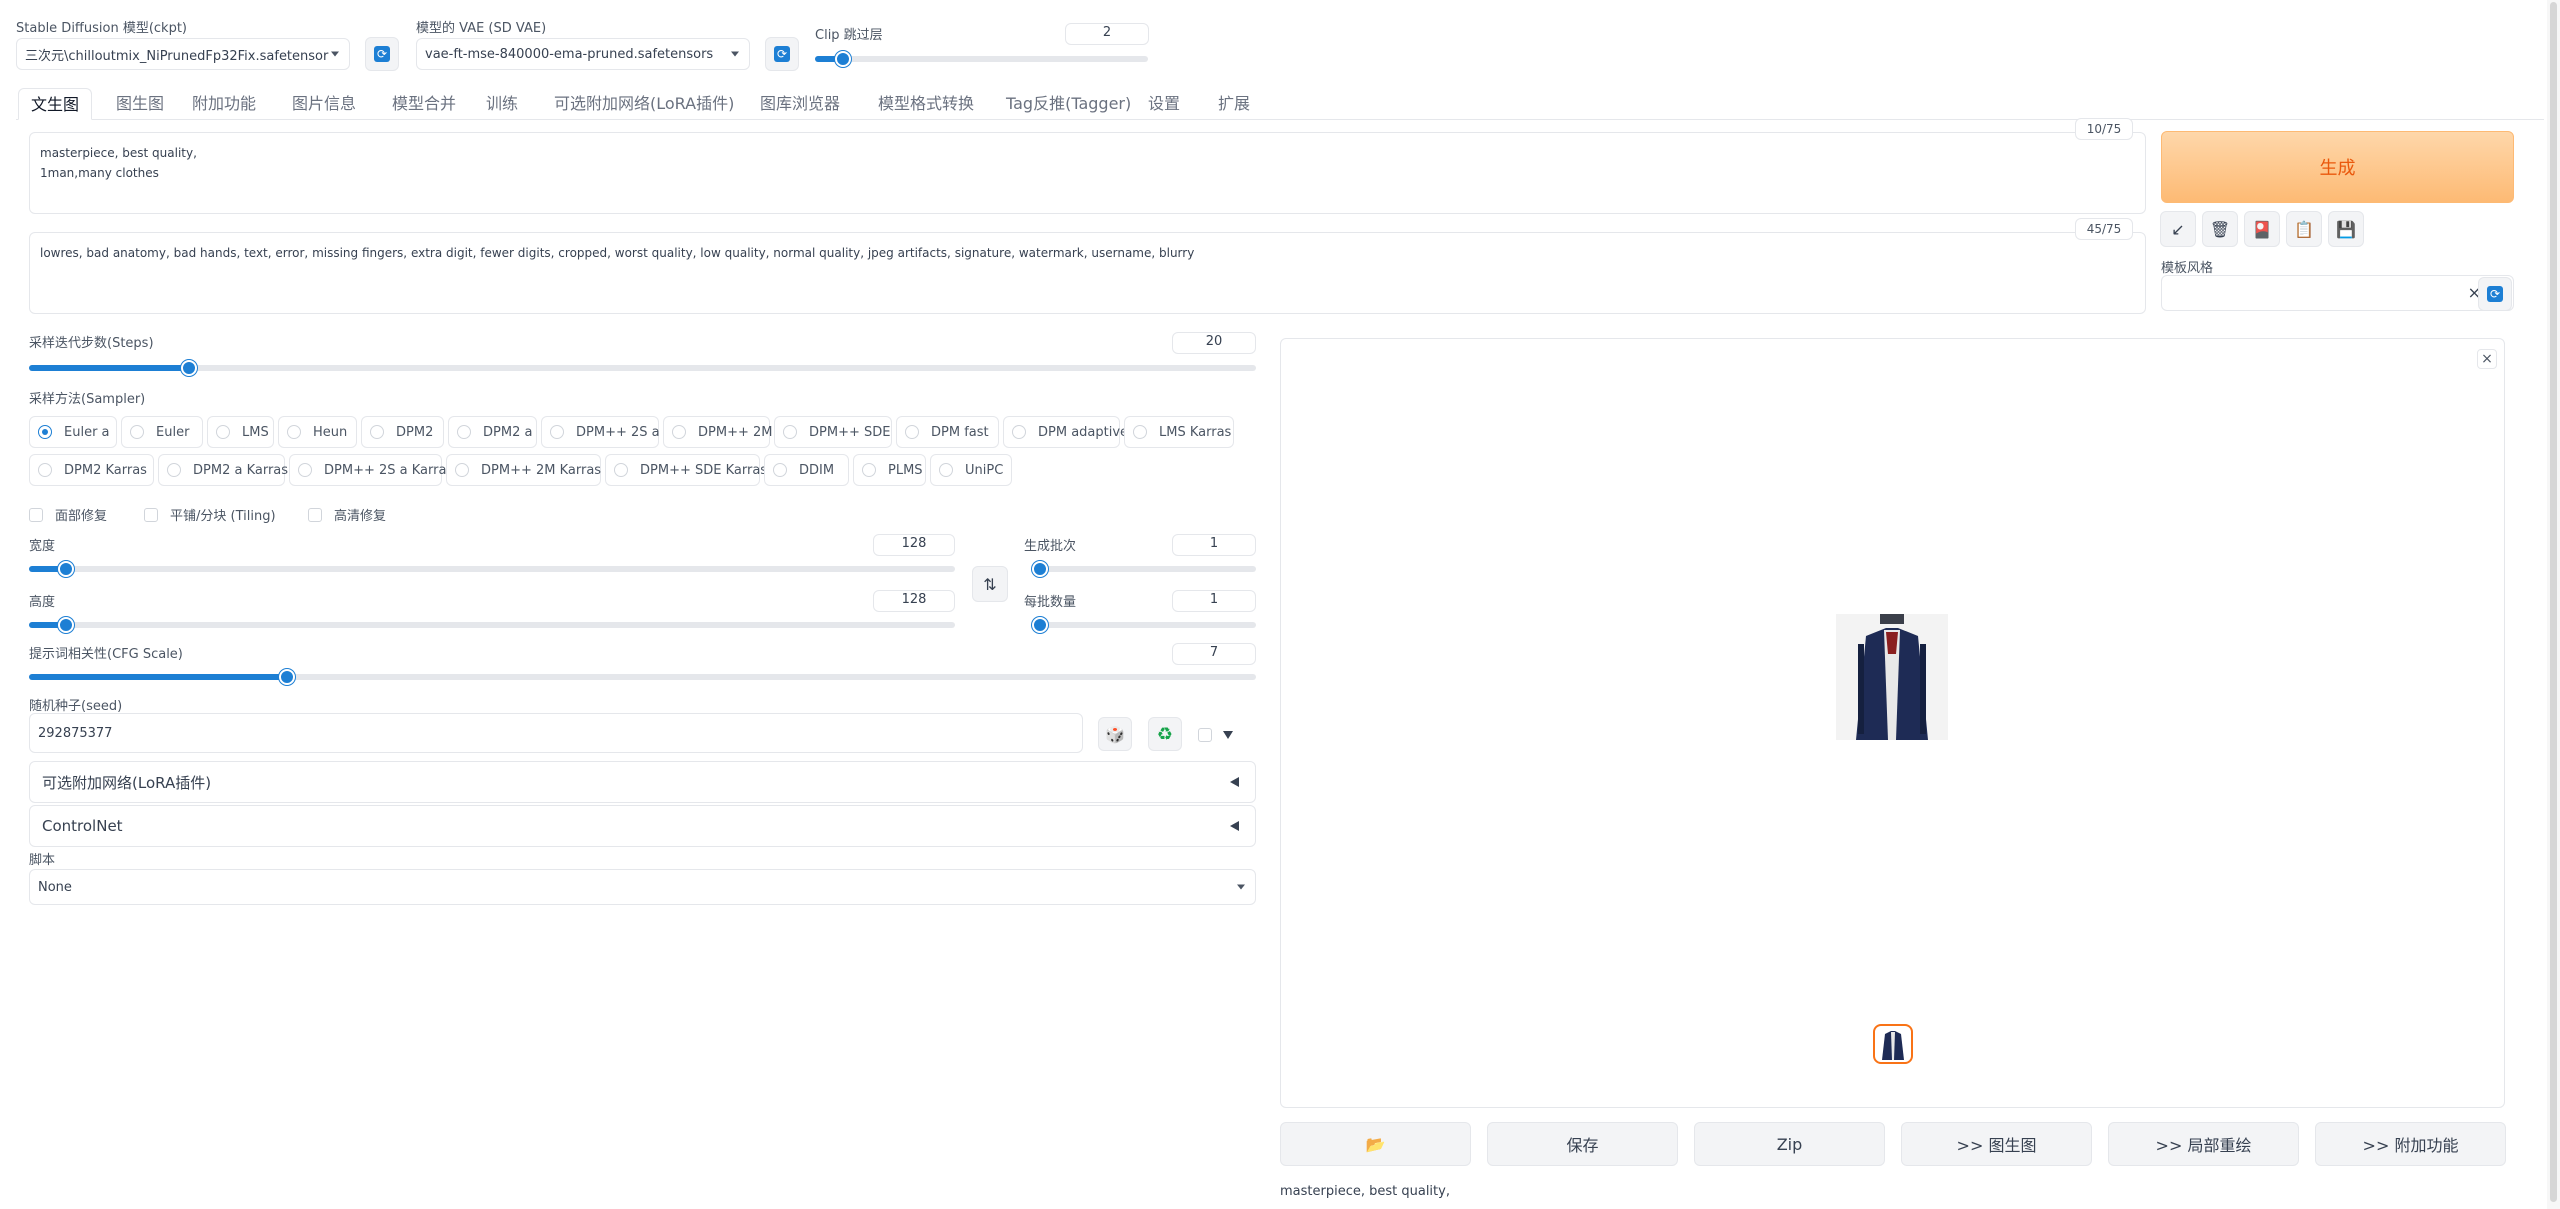  I want to click on width-slider-thumb, so click(66, 569).